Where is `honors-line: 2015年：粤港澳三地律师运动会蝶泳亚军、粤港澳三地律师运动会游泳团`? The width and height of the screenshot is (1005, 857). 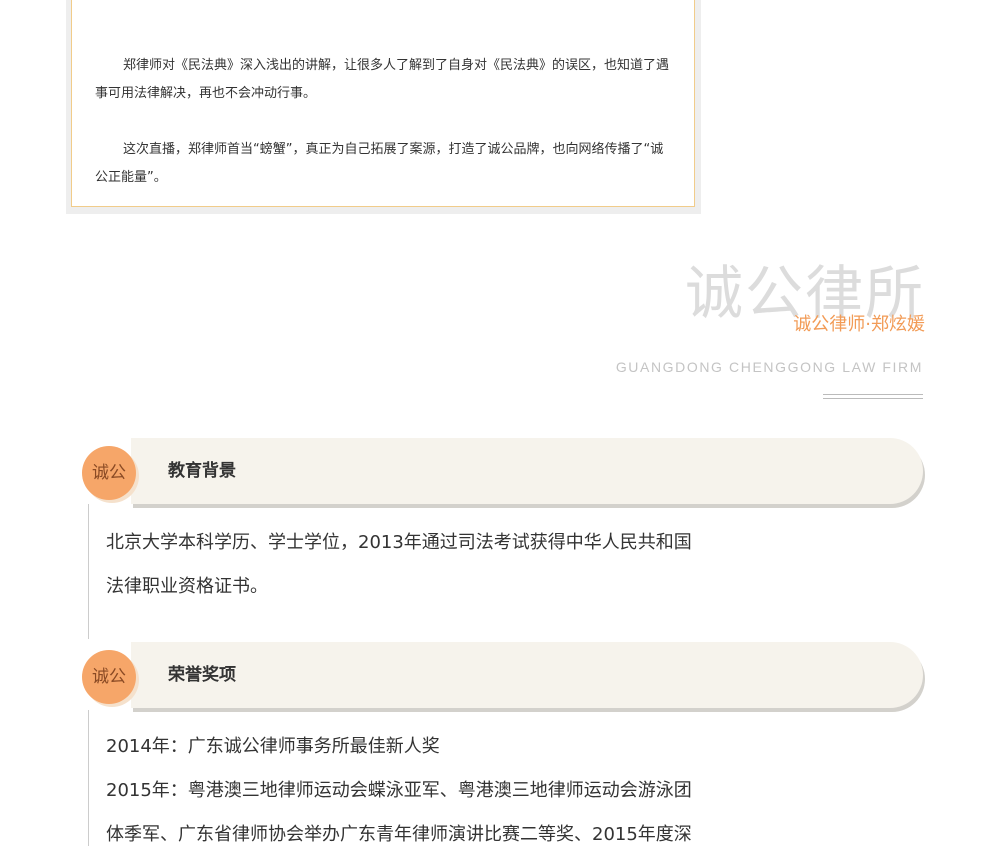 honors-line: 2015年：粤港澳三地律师运动会蝶泳亚军、粤港澳三地律师运动会游泳团 is located at coordinates (399, 790).